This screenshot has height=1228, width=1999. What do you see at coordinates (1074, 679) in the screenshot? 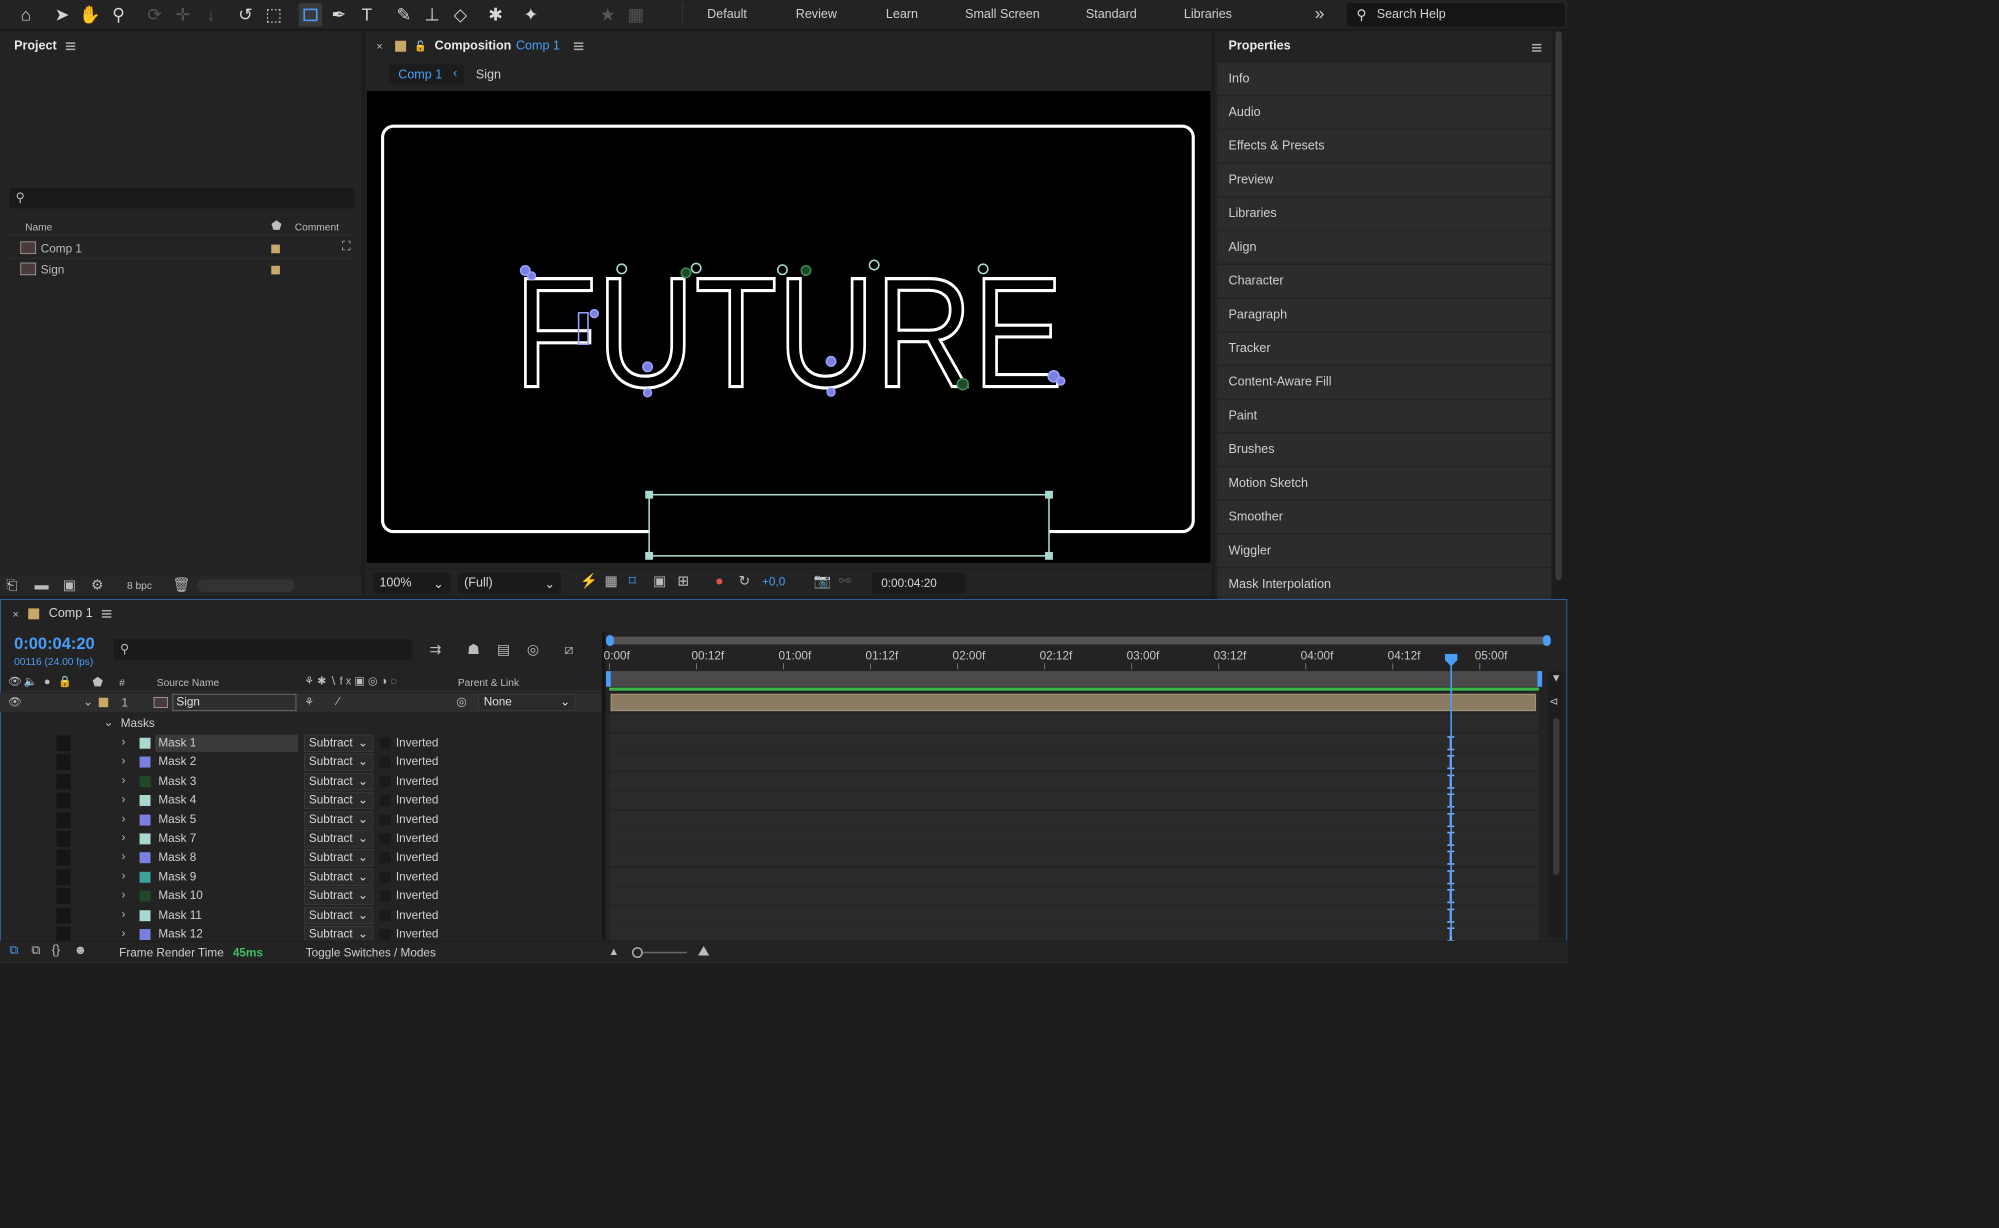
I see `work-area-bar` at bounding box center [1074, 679].